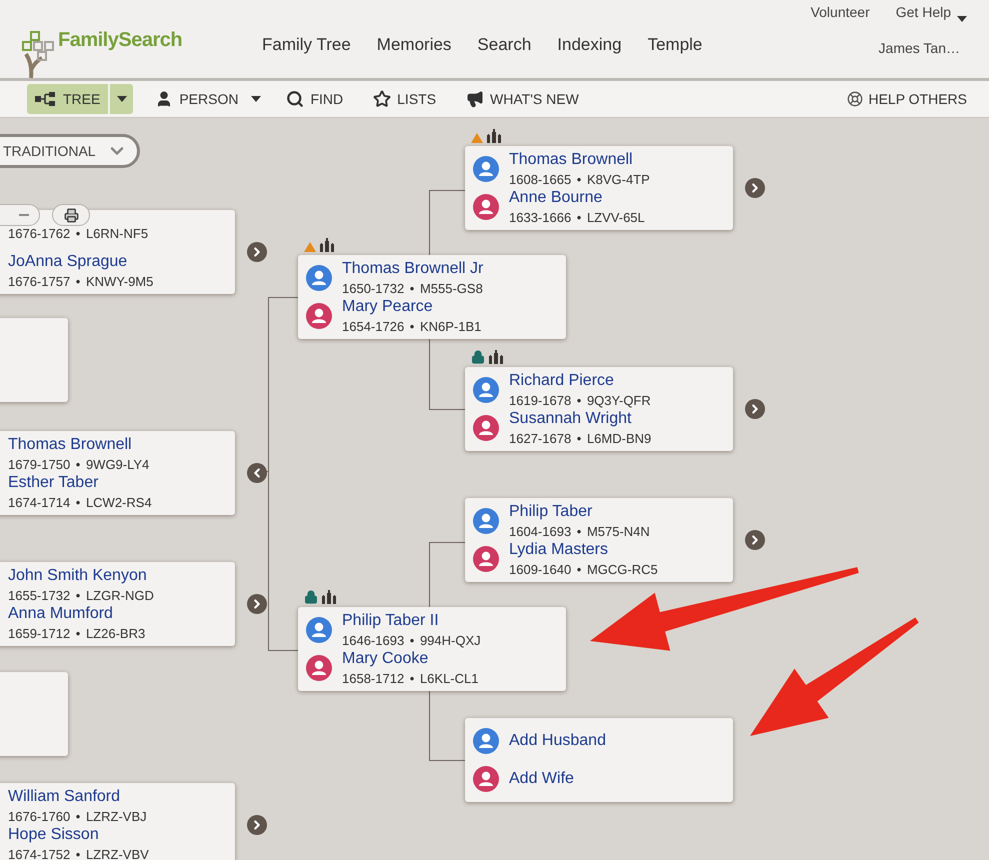 Image resolution: width=989 pixels, height=860 pixels. Describe the element at coordinates (413, 288) in the screenshot. I see `person-vitals: 1650-1732 • M555-GS8` at that location.